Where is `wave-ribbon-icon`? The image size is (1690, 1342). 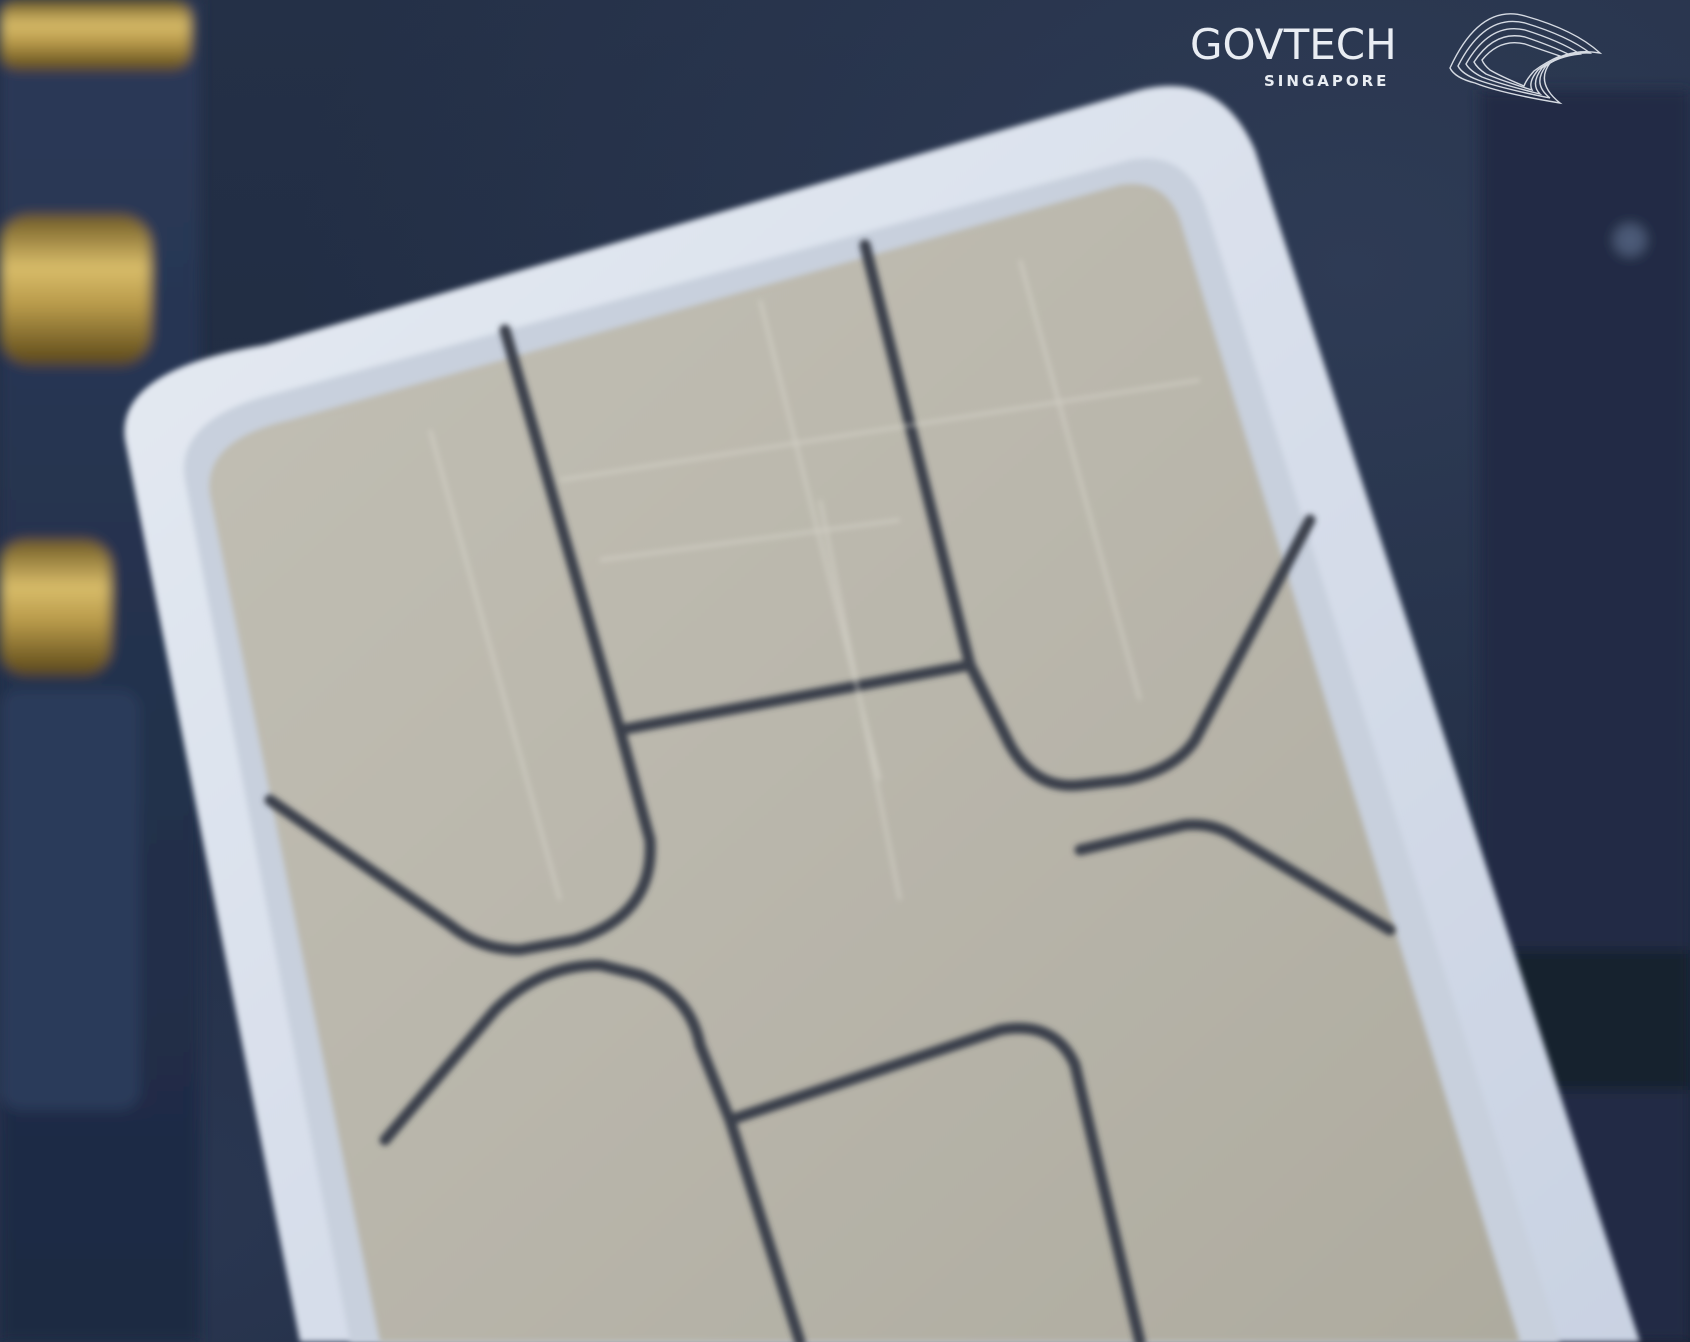 wave-ribbon-icon is located at coordinates (1526, 59).